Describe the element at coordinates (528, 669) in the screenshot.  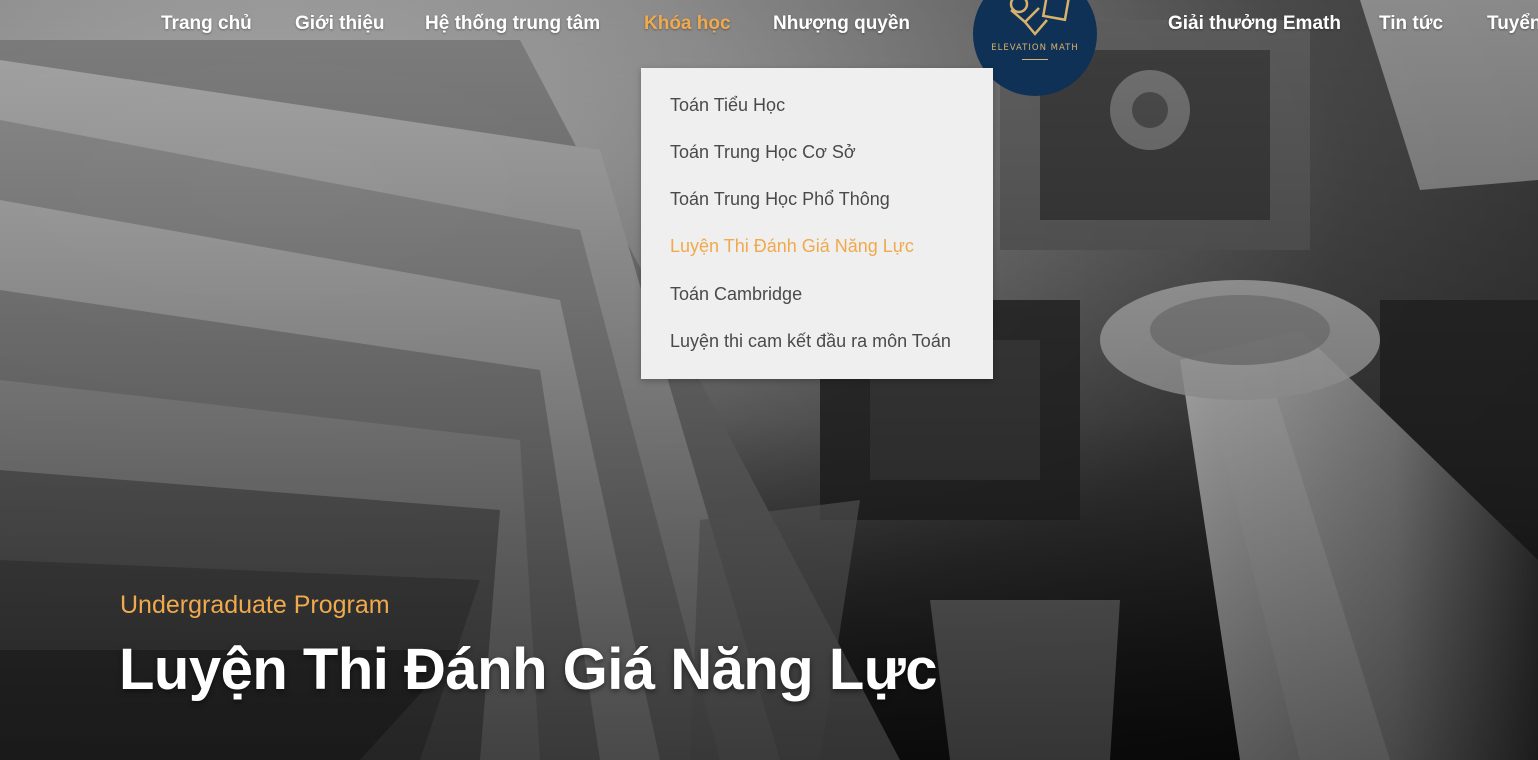
I see `hero-title: Luyện Thi Đánh Giá Năng Lực` at that location.